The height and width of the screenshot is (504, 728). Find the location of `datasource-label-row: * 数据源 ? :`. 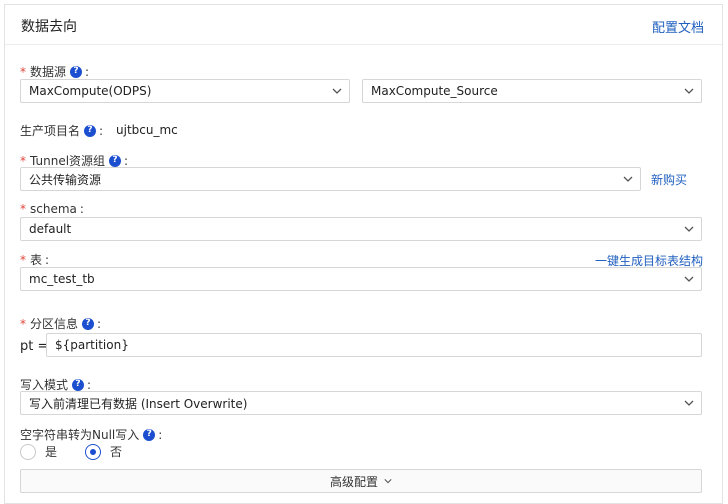

datasource-label-row: * 数据源 ? : is located at coordinates (55, 72).